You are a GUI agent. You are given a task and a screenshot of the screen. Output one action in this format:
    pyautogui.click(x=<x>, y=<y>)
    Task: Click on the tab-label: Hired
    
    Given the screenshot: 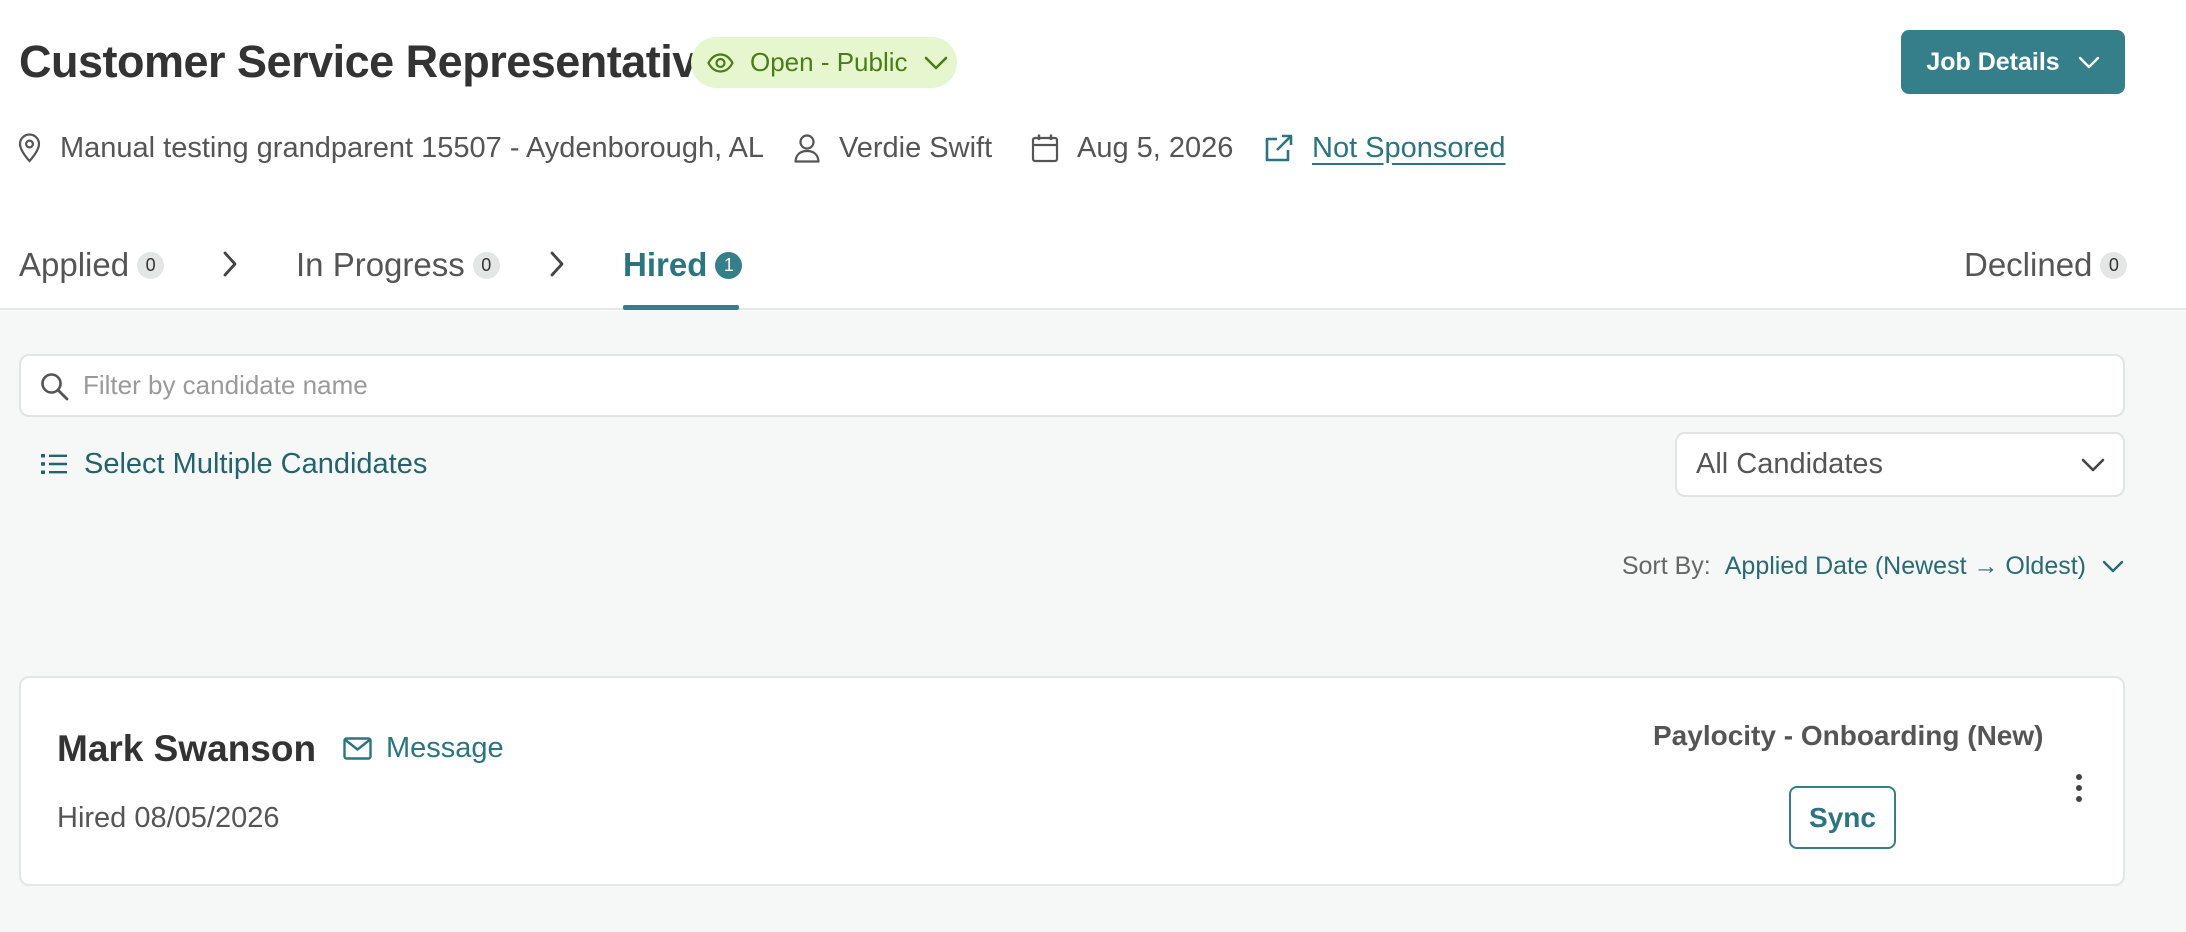 What is the action you would take?
    pyautogui.click(x=665, y=264)
    